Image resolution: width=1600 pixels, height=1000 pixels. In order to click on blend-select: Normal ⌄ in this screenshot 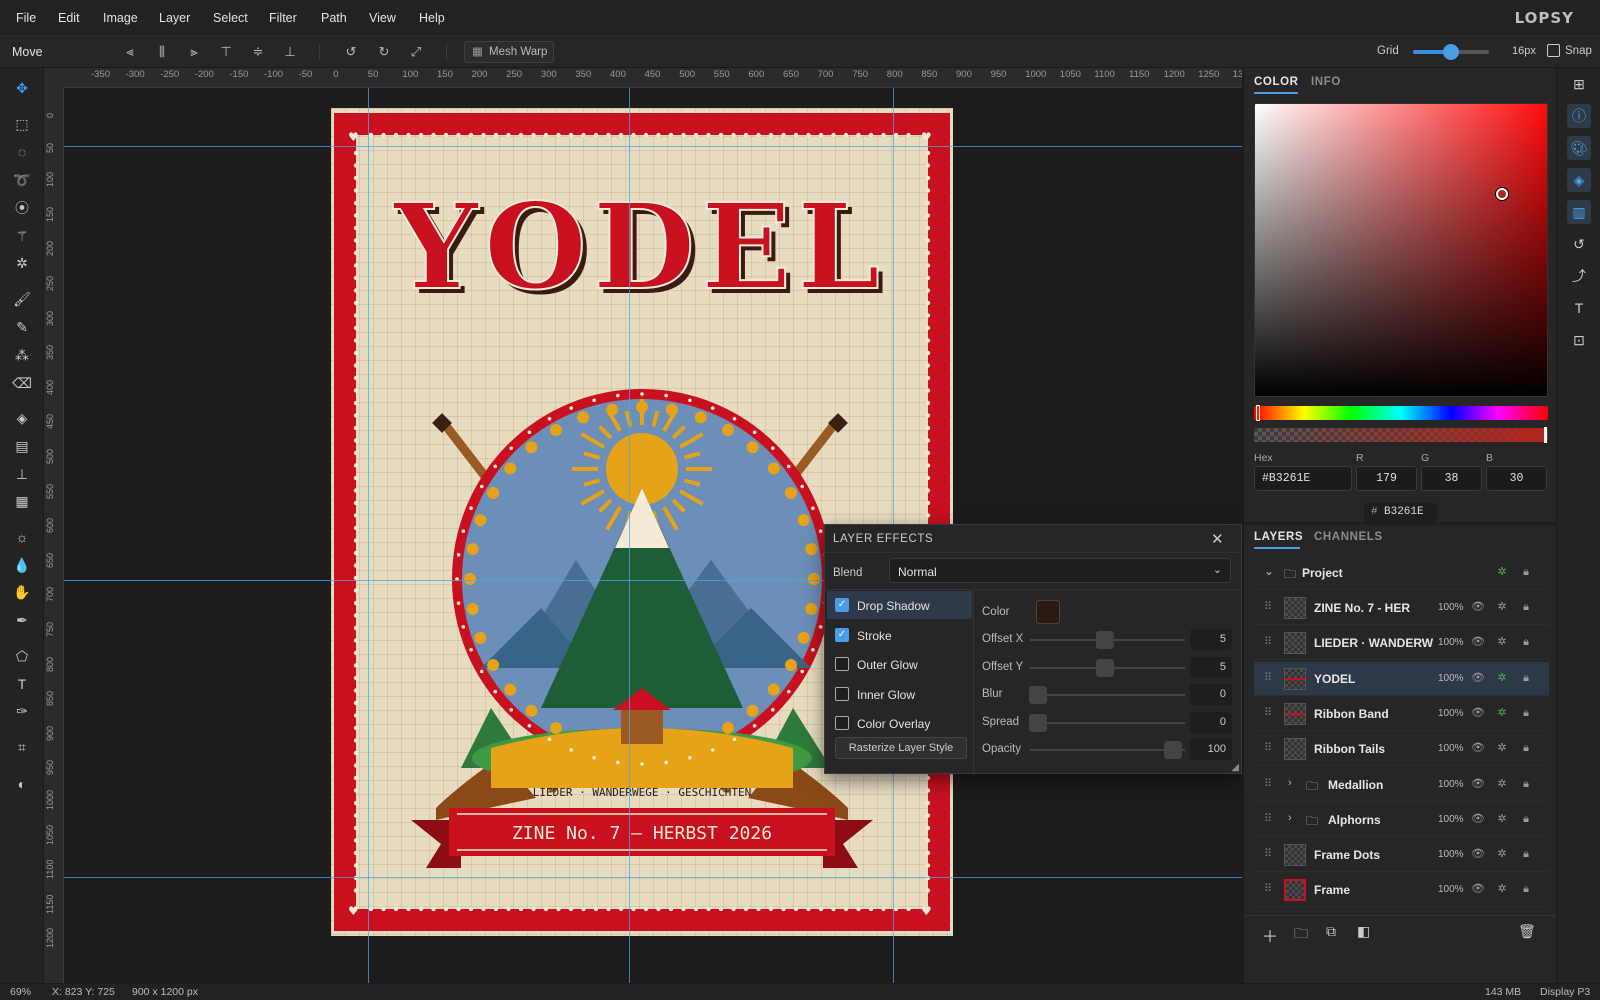, I will do `click(1060, 570)`.